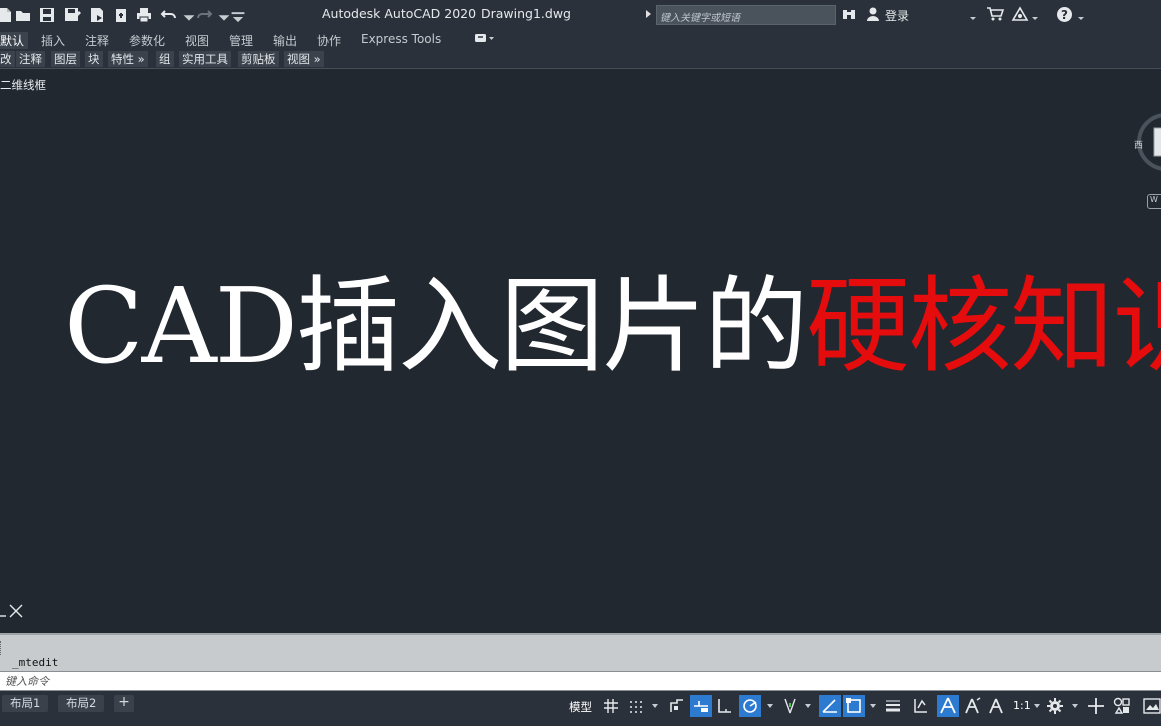  Describe the element at coordinates (258, 59) in the screenshot. I see `panel-clipboard: 剪贴板` at that location.